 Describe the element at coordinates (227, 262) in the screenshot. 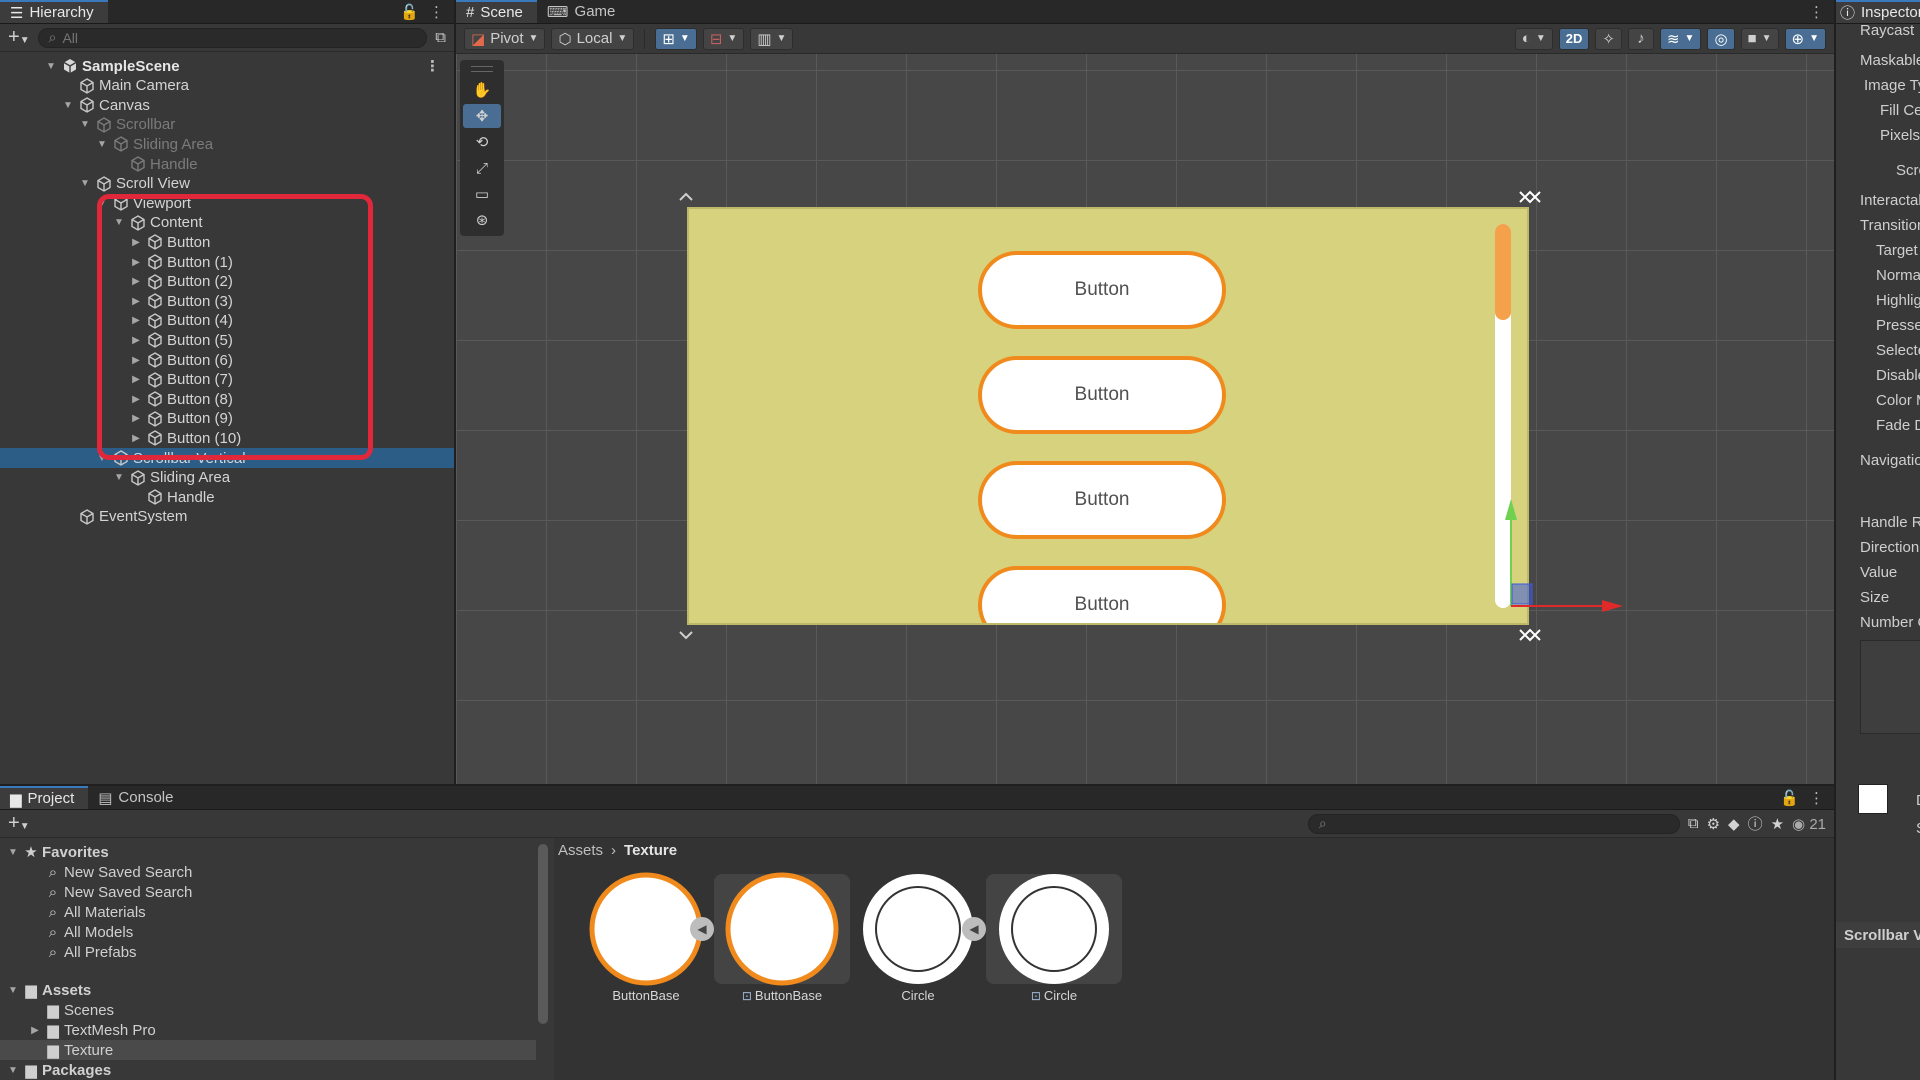

I see `hierarchy-item: ▶ Button (1)` at that location.